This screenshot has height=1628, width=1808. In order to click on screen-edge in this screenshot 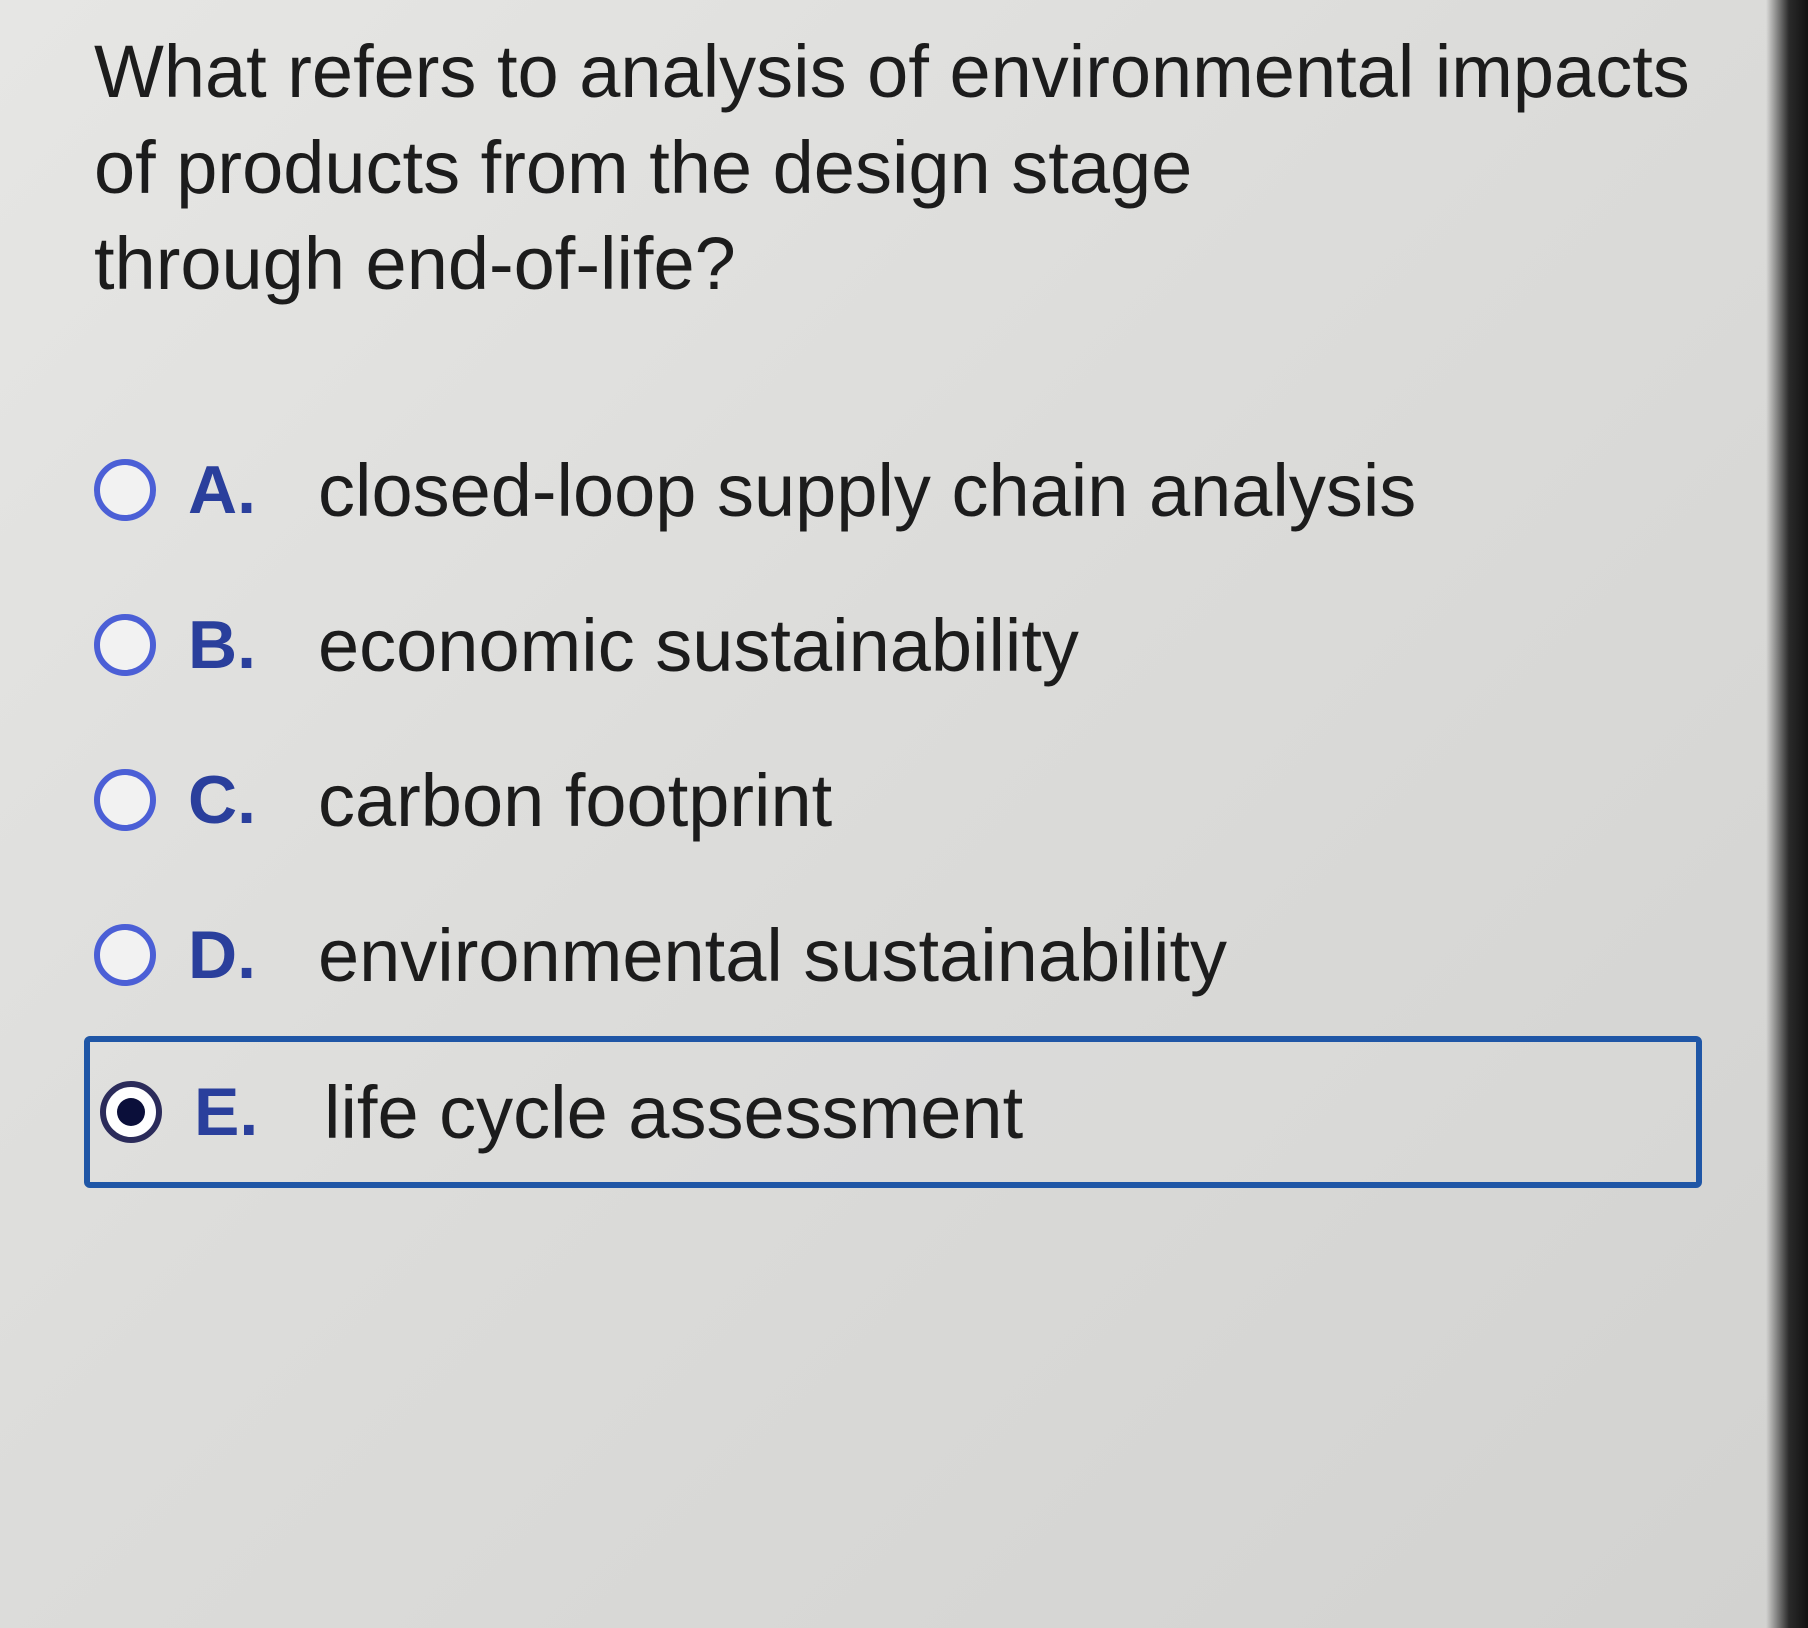, I will do `click(1787, 814)`.